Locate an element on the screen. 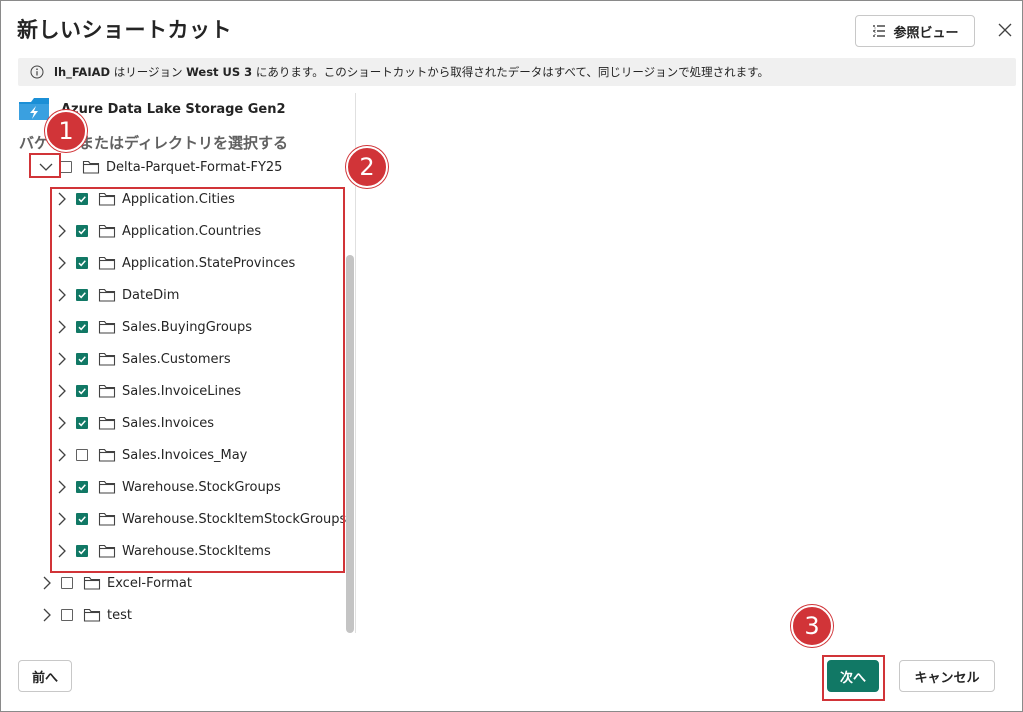 The image size is (1023, 712). info-text-1: はリージョン is located at coordinates (148, 72).